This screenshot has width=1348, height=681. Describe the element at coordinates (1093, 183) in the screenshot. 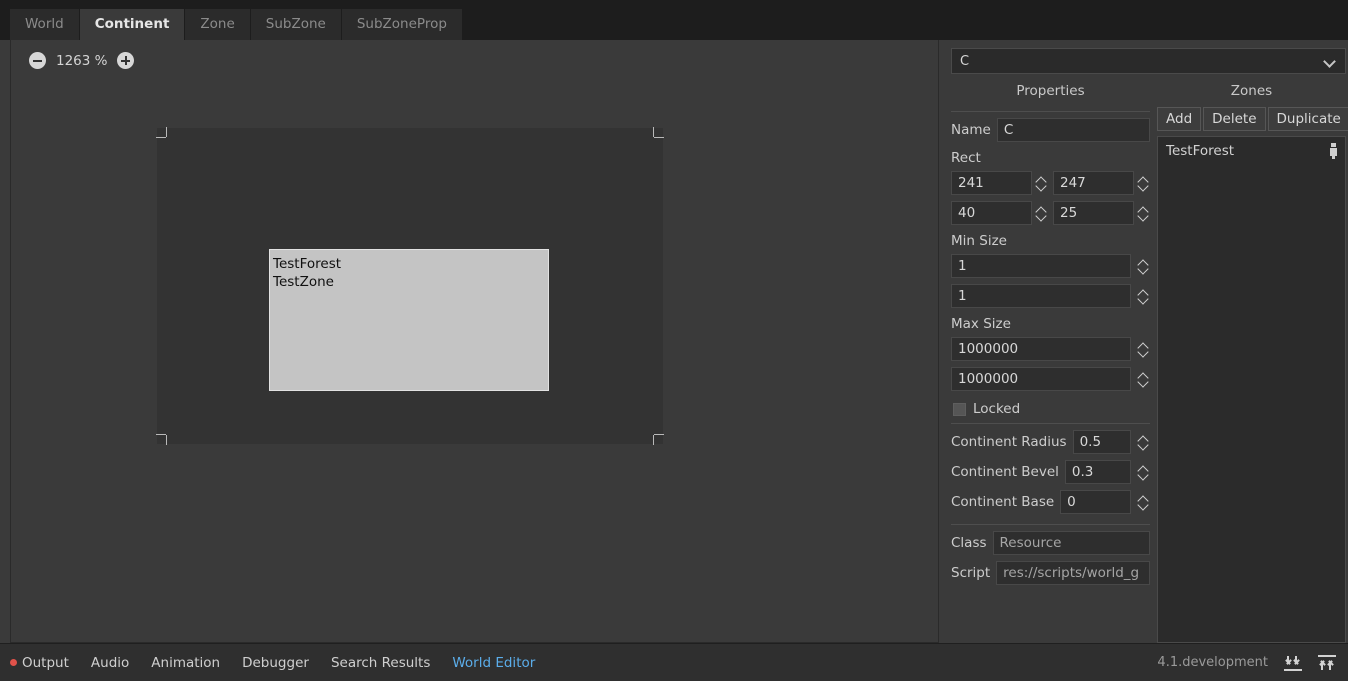

I see `rect-y-input: 247` at that location.